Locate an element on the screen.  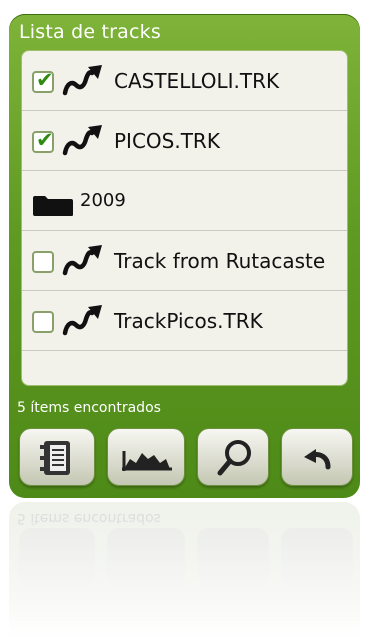
search-button is located at coordinates (233, 457).